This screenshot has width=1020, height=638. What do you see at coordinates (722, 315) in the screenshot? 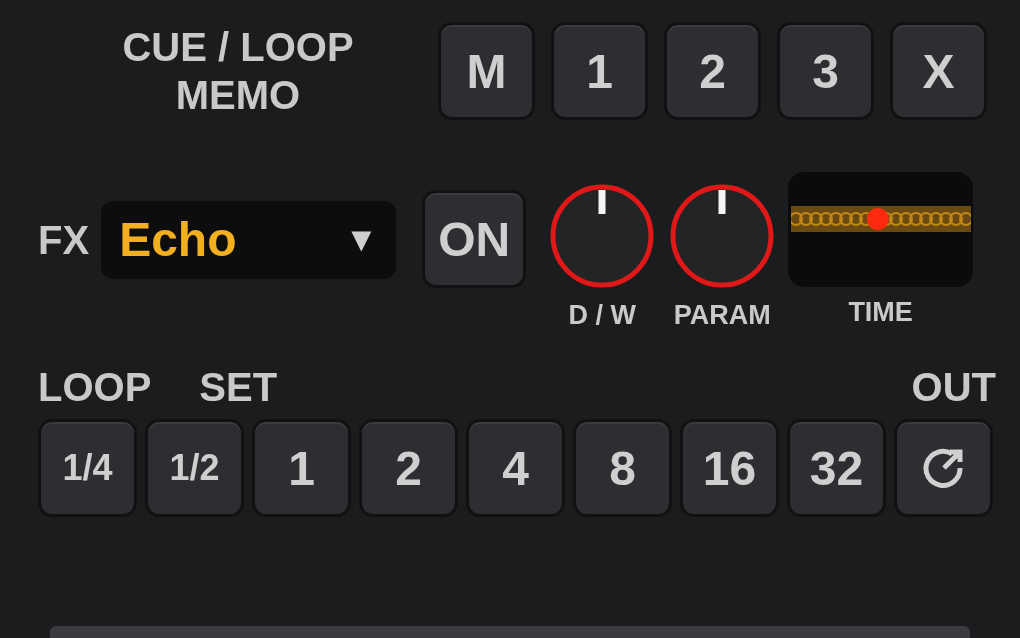
I see `knob-label: PARAM` at bounding box center [722, 315].